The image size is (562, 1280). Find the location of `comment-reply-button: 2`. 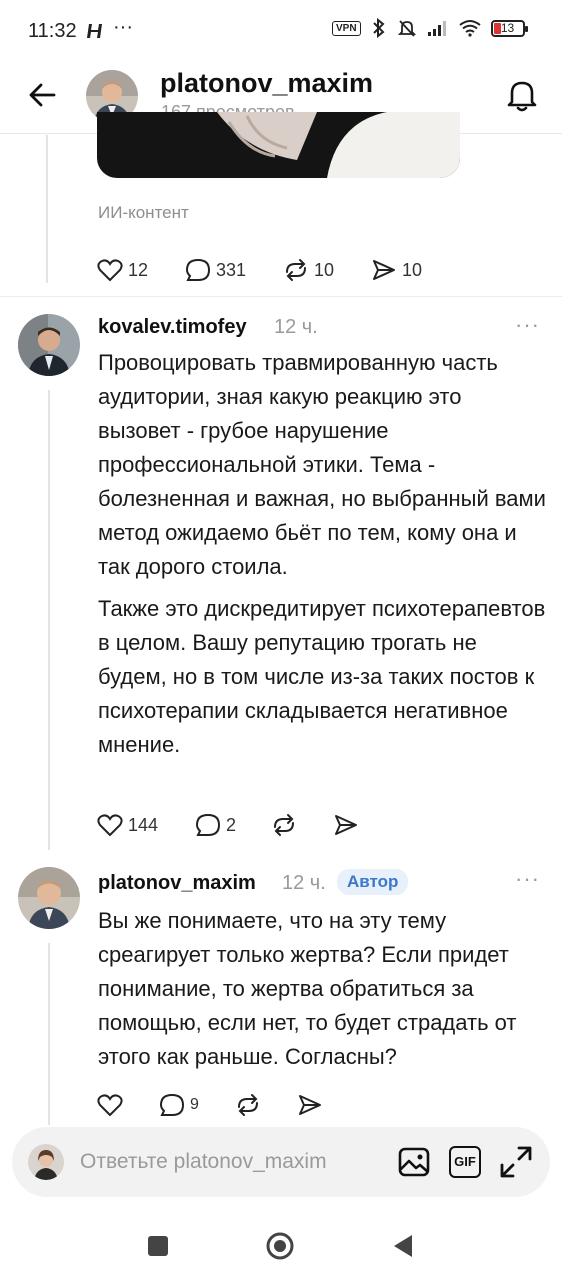

comment-reply-button: 2 is located at coordinates (233, 825).